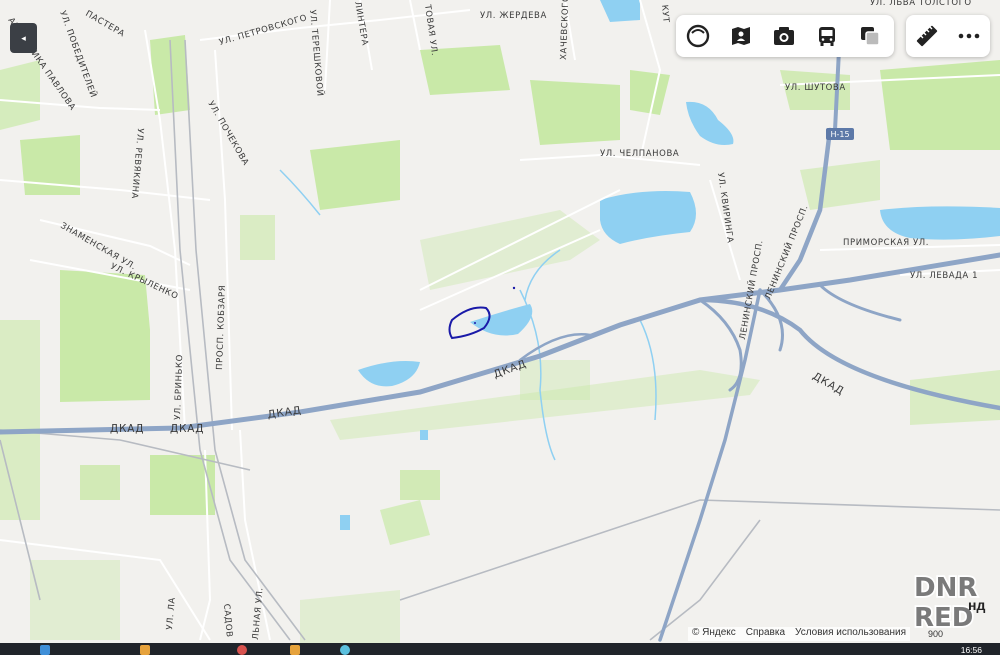 This screenshot has width=1000, height=655. What do you see at coordinates (944, 276) in the screenshot?
I see `street-label-levada: УЛ. ЛЕВАДА 1` at bounding box center [944, 276].